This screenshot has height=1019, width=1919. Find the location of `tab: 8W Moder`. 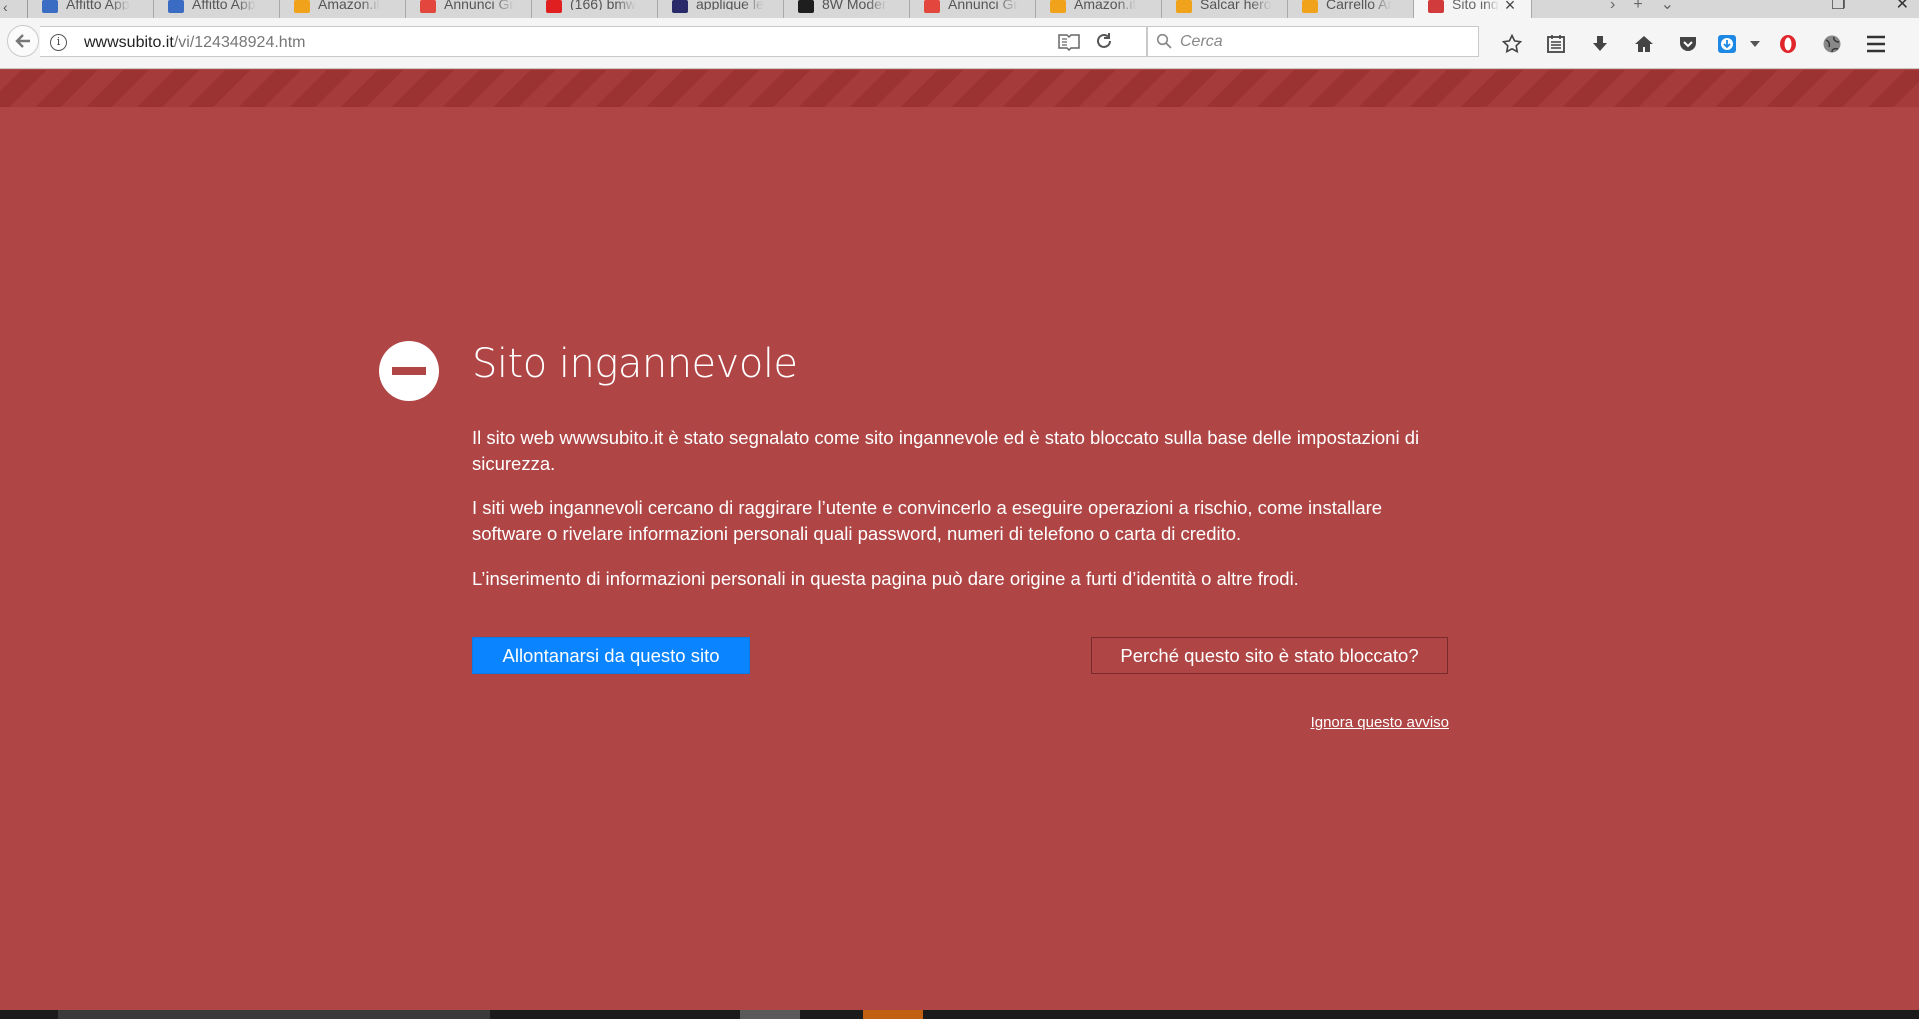

tab: 8W Moder is located at coordinates (847, 9).